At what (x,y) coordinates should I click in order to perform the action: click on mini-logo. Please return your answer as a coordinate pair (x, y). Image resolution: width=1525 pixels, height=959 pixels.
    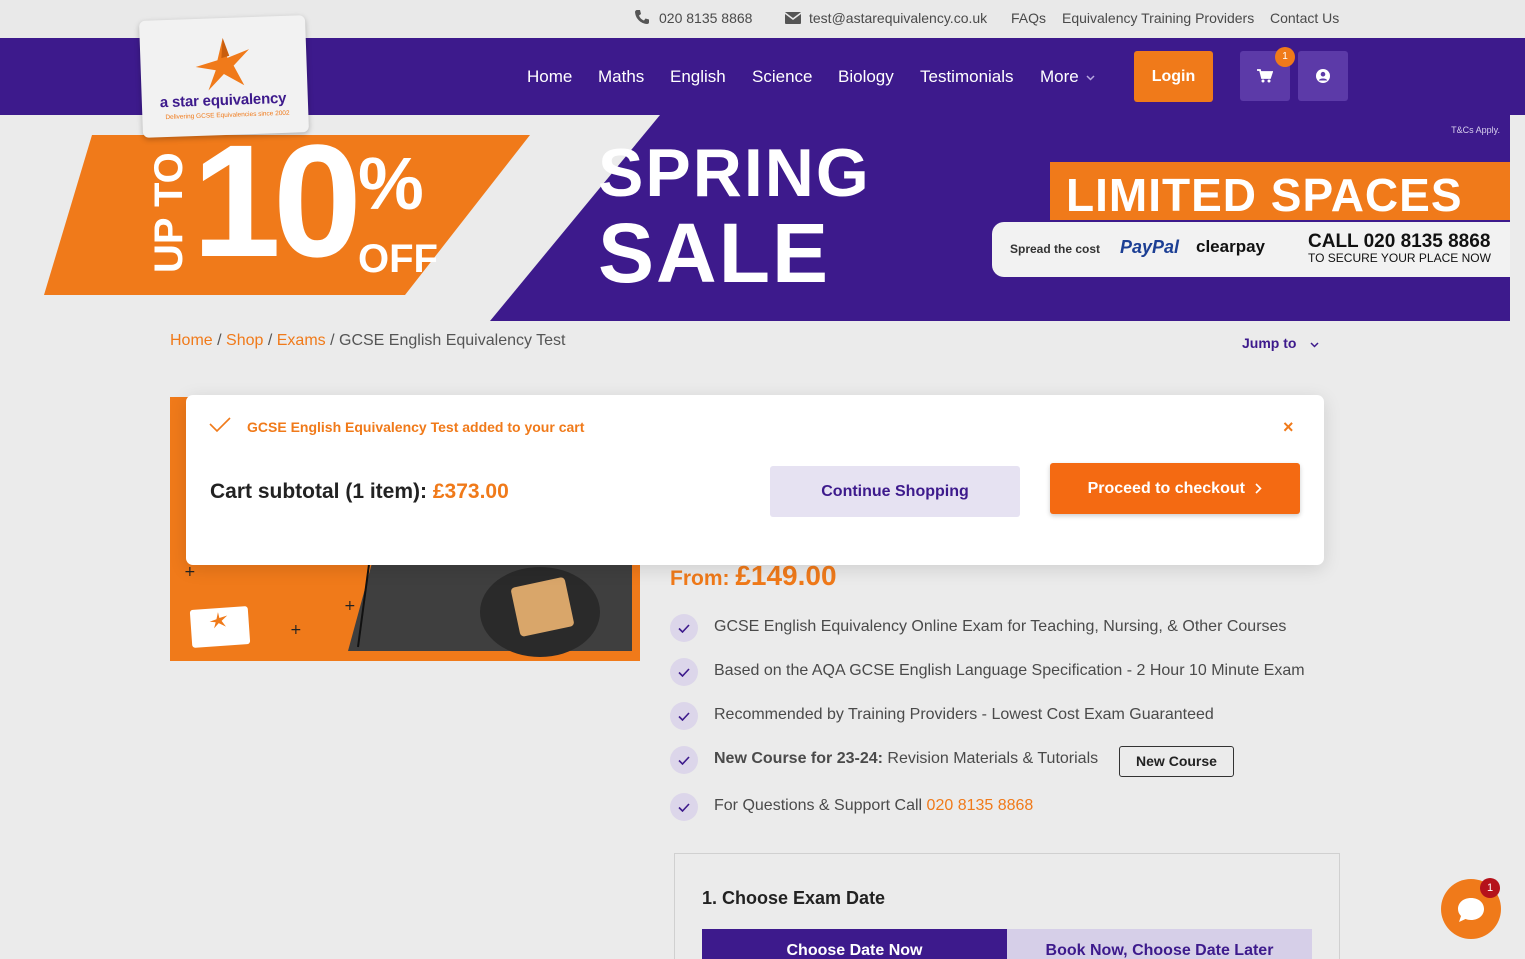
    Looking at the image, I should click on (220, 627).